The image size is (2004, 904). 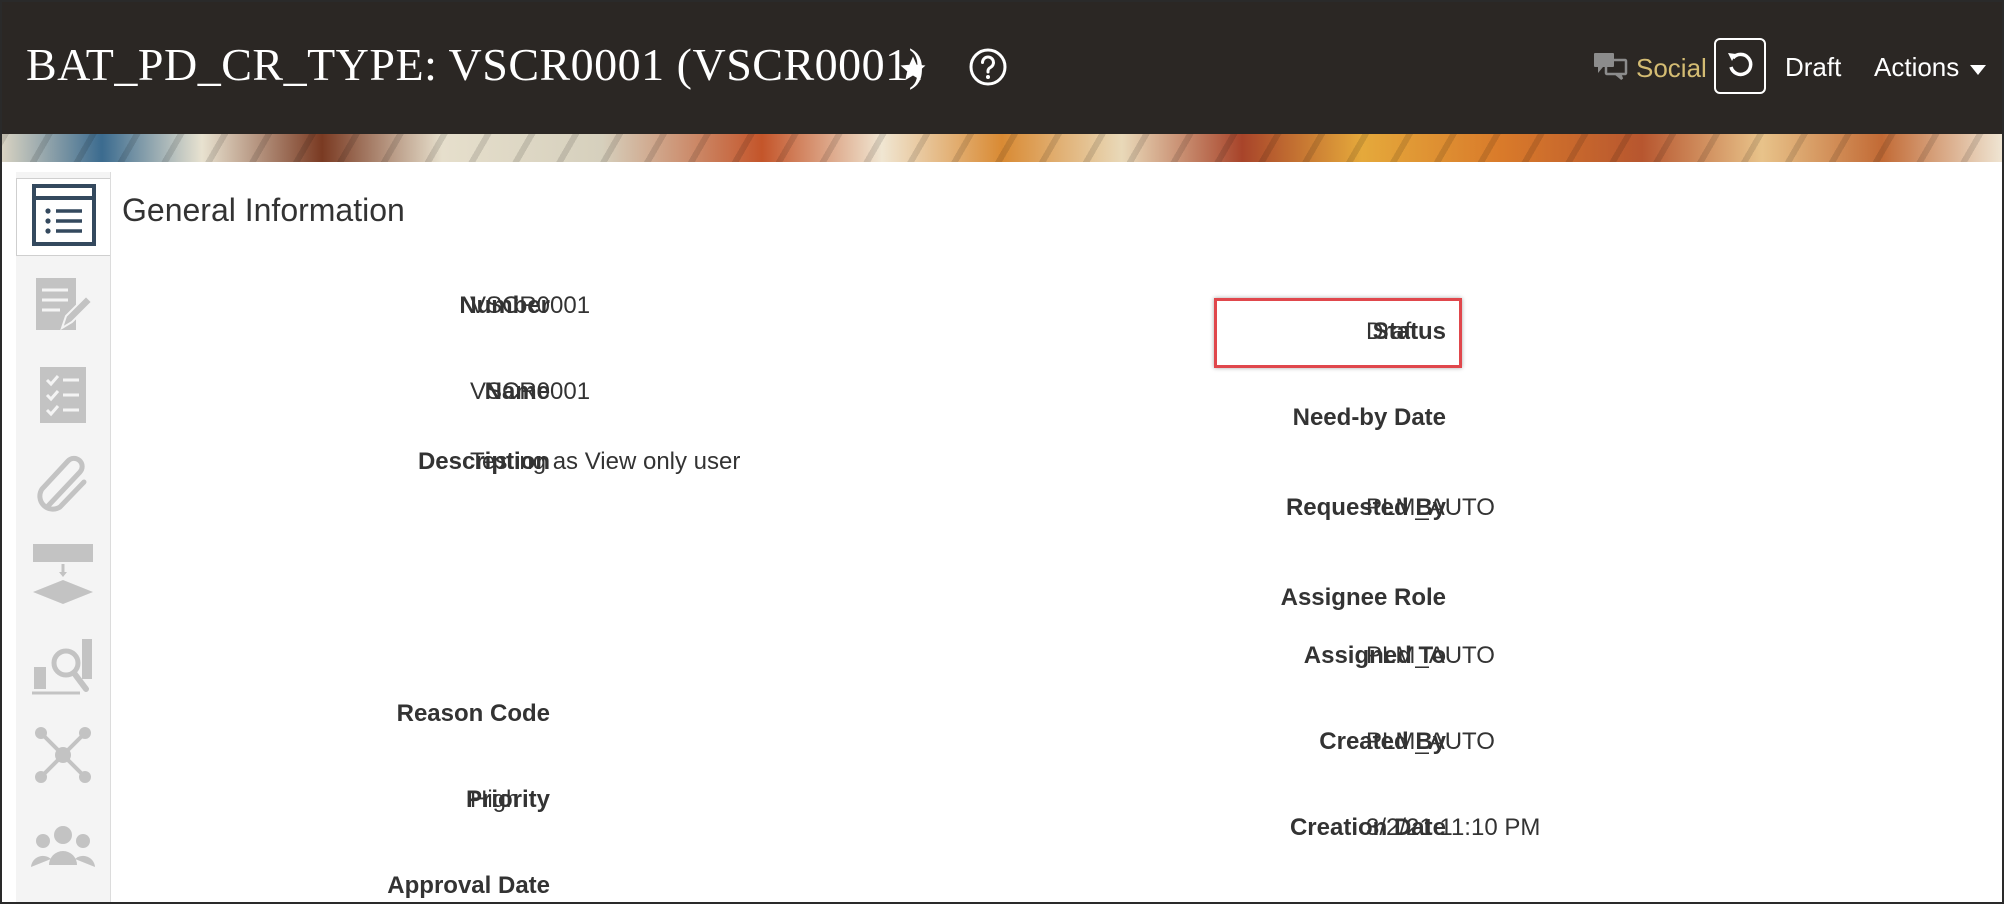 I want to click on requested-by-value: PLM_AUTO, so click(x=1430, y=507).